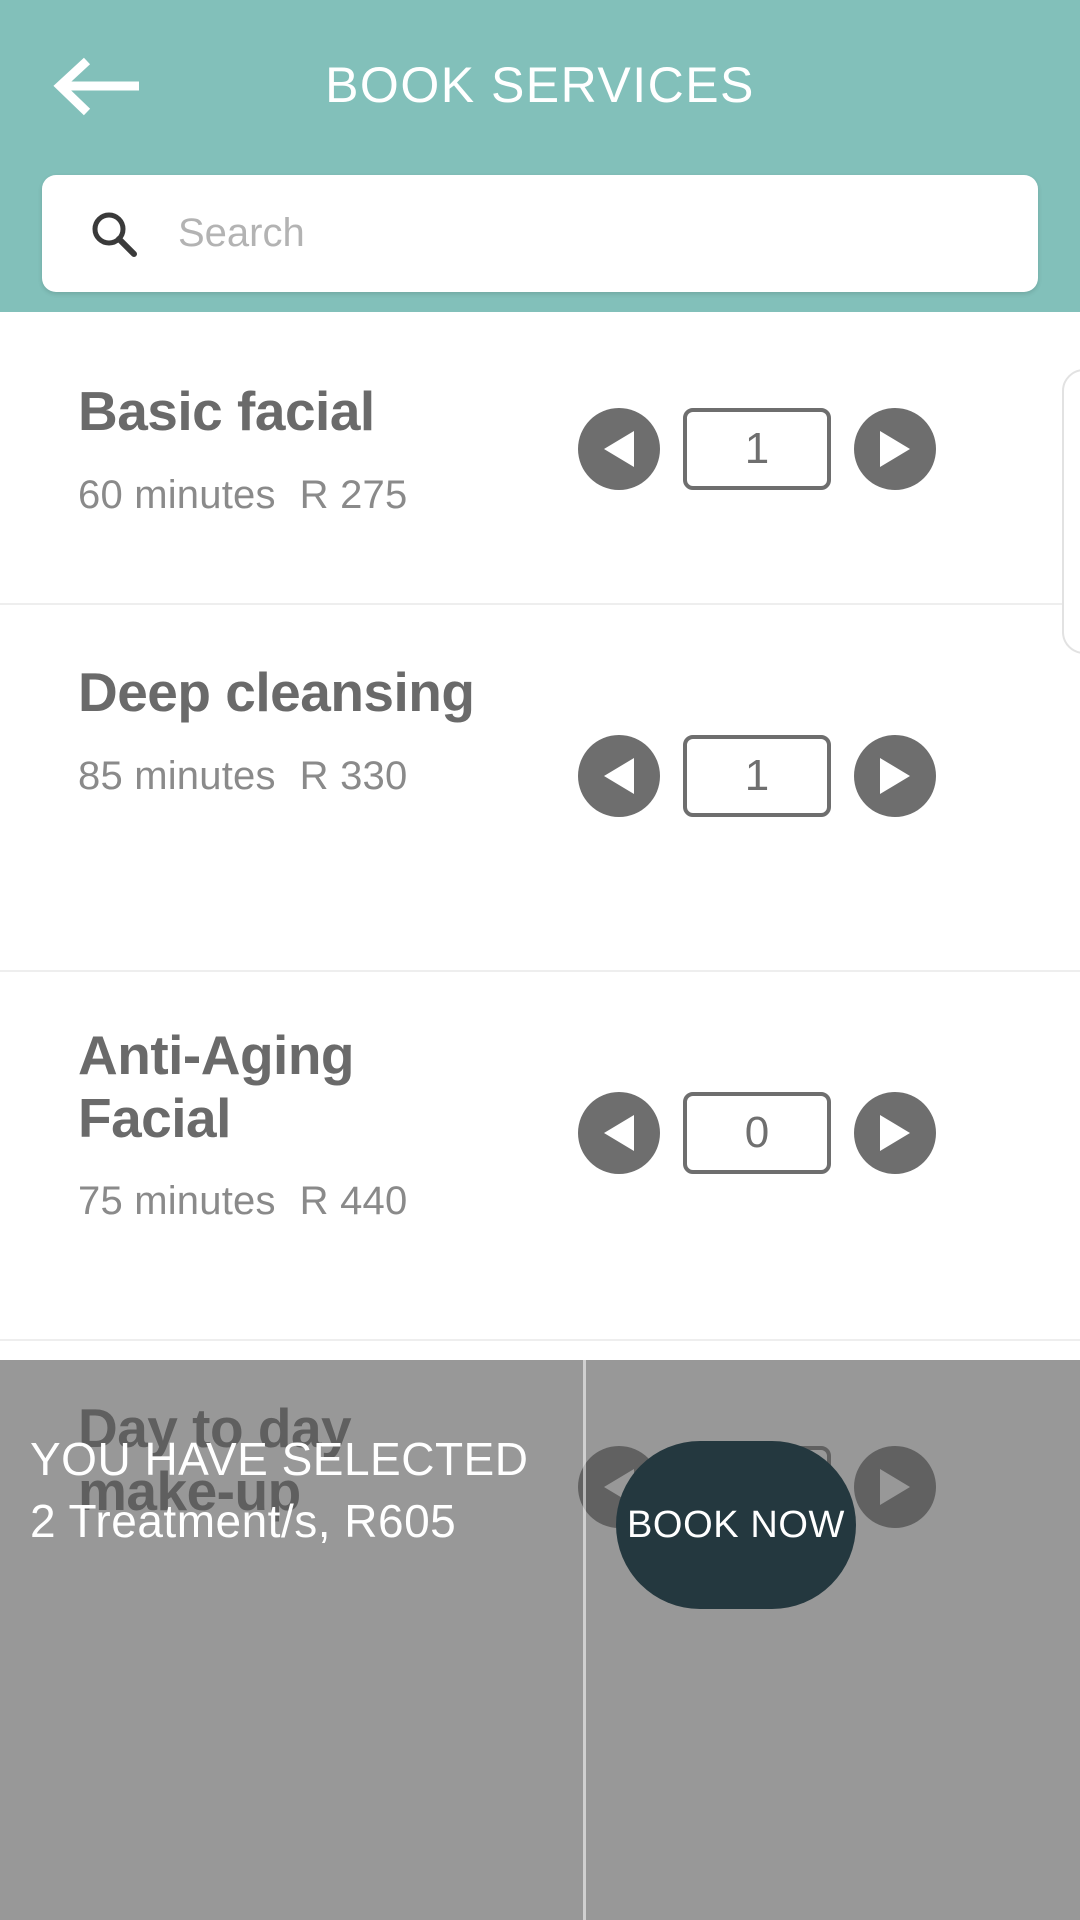  Describe the element at coordinates (593, 233) in the screenshot. I see `search-input` at that location.